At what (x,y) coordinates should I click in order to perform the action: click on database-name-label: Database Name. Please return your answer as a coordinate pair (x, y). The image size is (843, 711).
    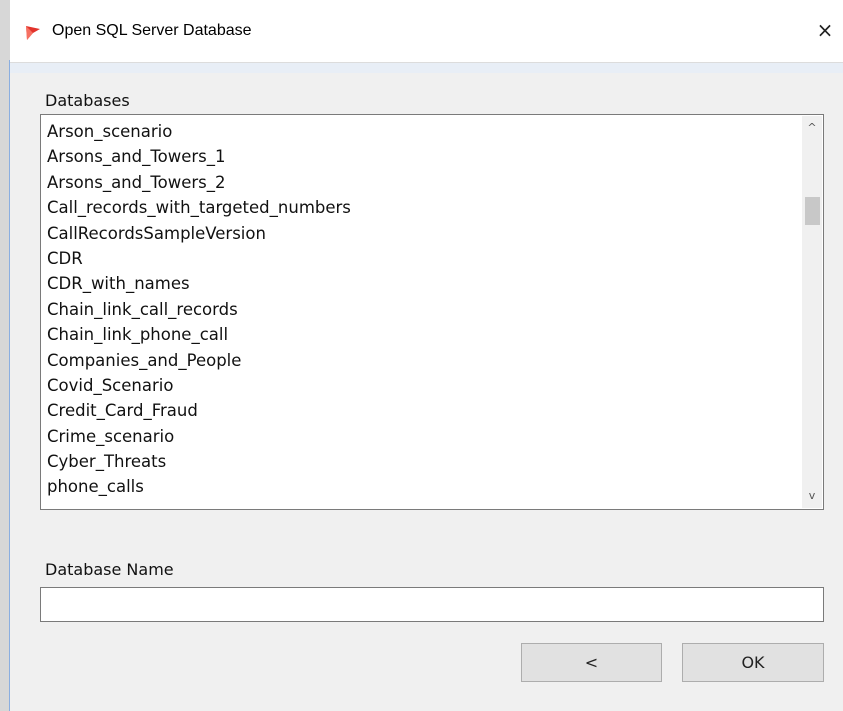
    Looking at the image, I should click on (109, 569).